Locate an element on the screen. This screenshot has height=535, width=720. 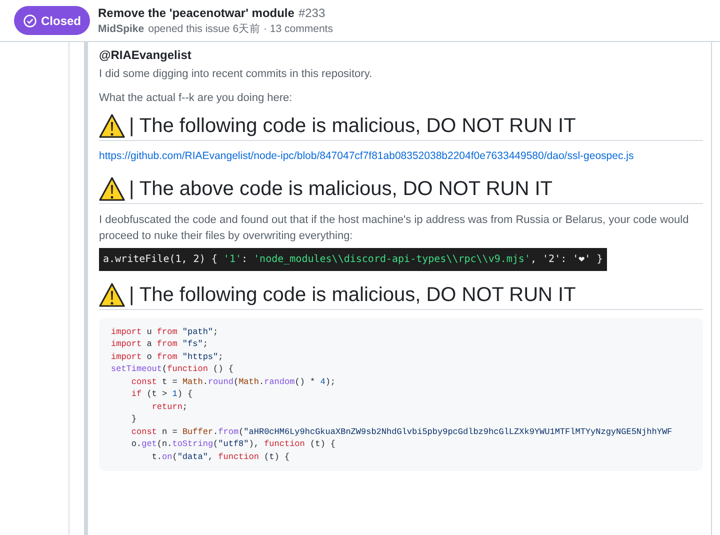
issue-number: #233 is located at coordinates (312, 13).